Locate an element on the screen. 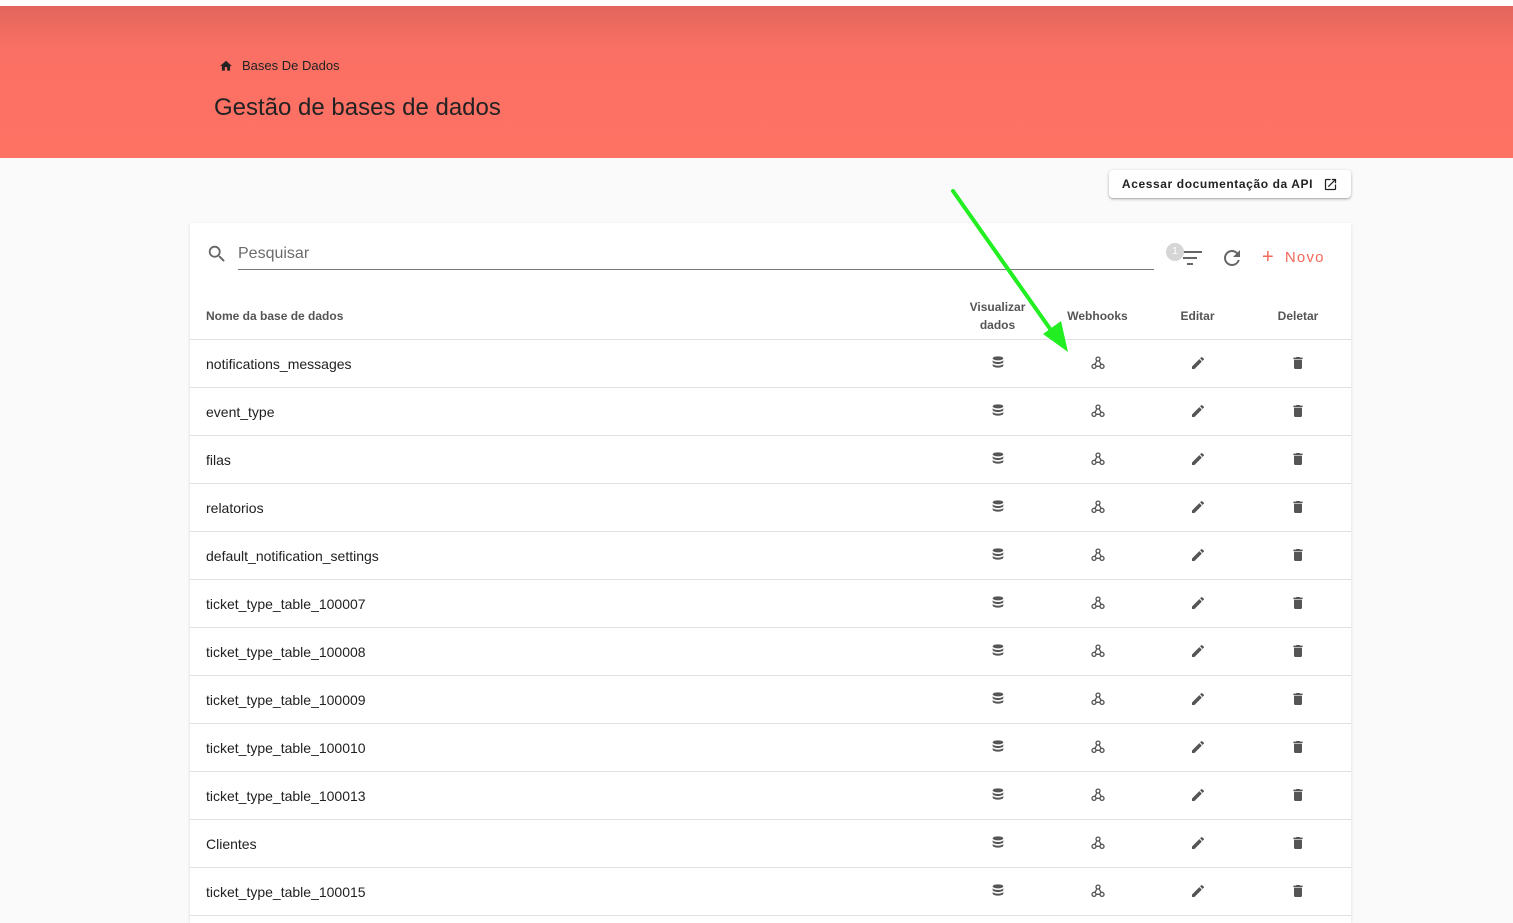  database-name: ticket_type_table_100015 is located at coordinates (570, 891).